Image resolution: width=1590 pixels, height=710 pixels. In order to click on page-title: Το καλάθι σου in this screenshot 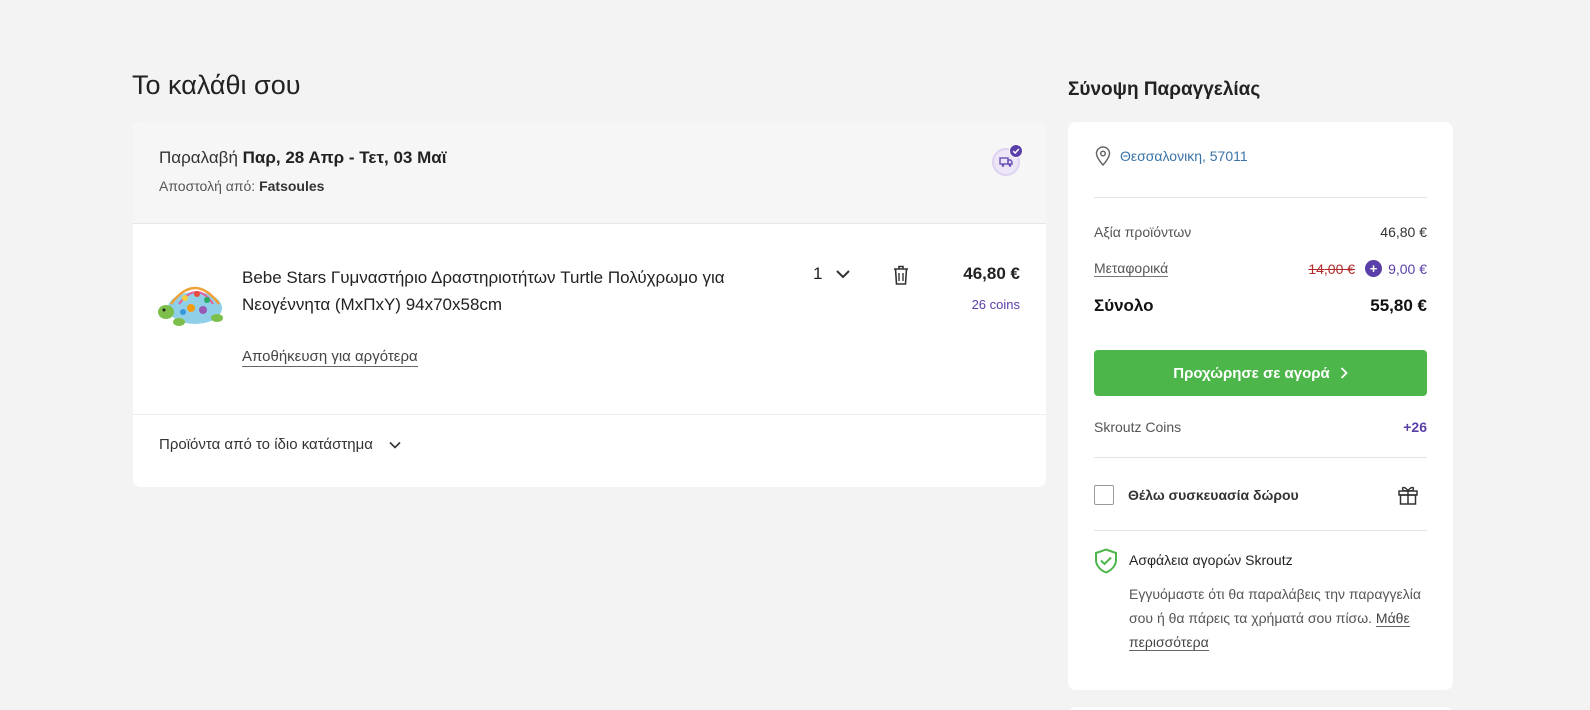, I will do `click(216, 85)`.